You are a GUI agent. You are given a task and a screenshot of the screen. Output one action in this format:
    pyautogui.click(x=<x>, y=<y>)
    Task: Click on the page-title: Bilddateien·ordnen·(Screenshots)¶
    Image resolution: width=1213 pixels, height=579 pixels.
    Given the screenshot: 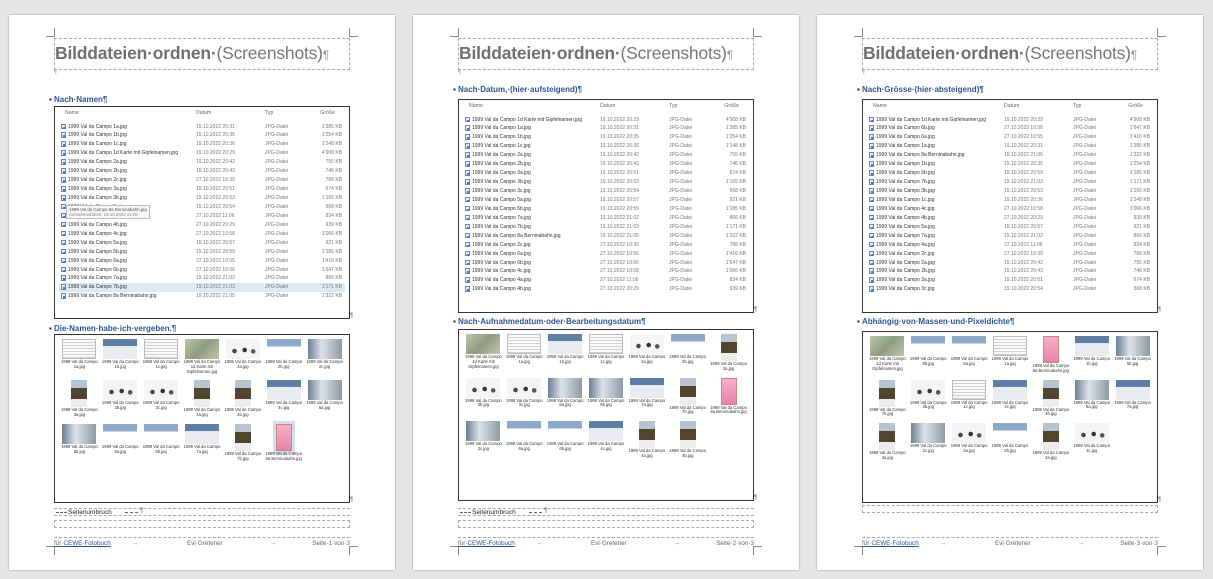 What is the action you would take?
    pyautogui.click(x=596, y=53)
    